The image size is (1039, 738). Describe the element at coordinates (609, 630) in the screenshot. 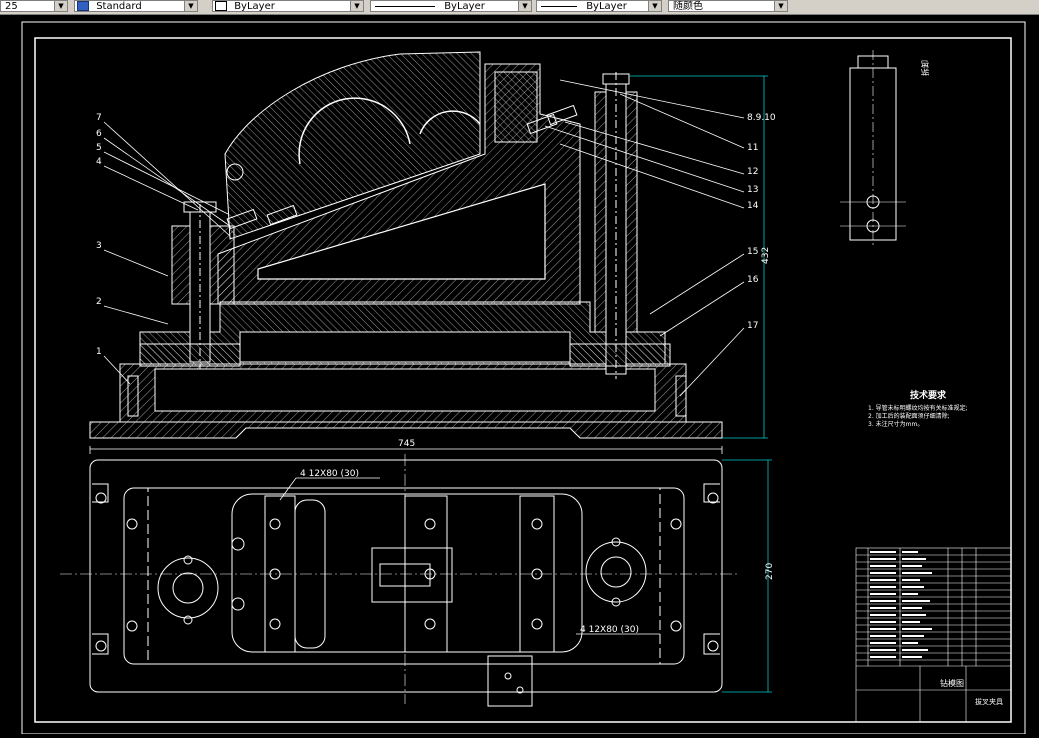

I see `slot-callout-bottom: 4 12X80 (30)` at that location.